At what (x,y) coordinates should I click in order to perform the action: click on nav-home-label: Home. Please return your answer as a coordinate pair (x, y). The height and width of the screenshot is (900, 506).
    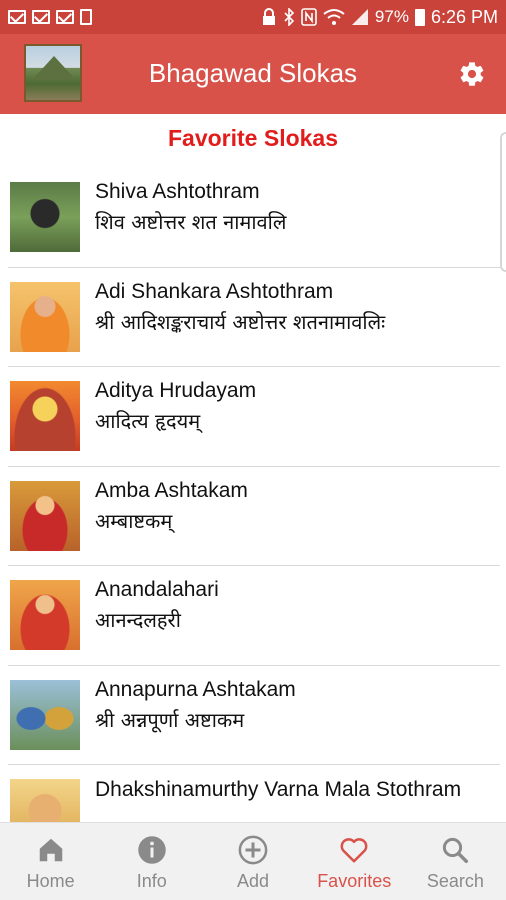
    Looking at the image, I should click on (50, 881).